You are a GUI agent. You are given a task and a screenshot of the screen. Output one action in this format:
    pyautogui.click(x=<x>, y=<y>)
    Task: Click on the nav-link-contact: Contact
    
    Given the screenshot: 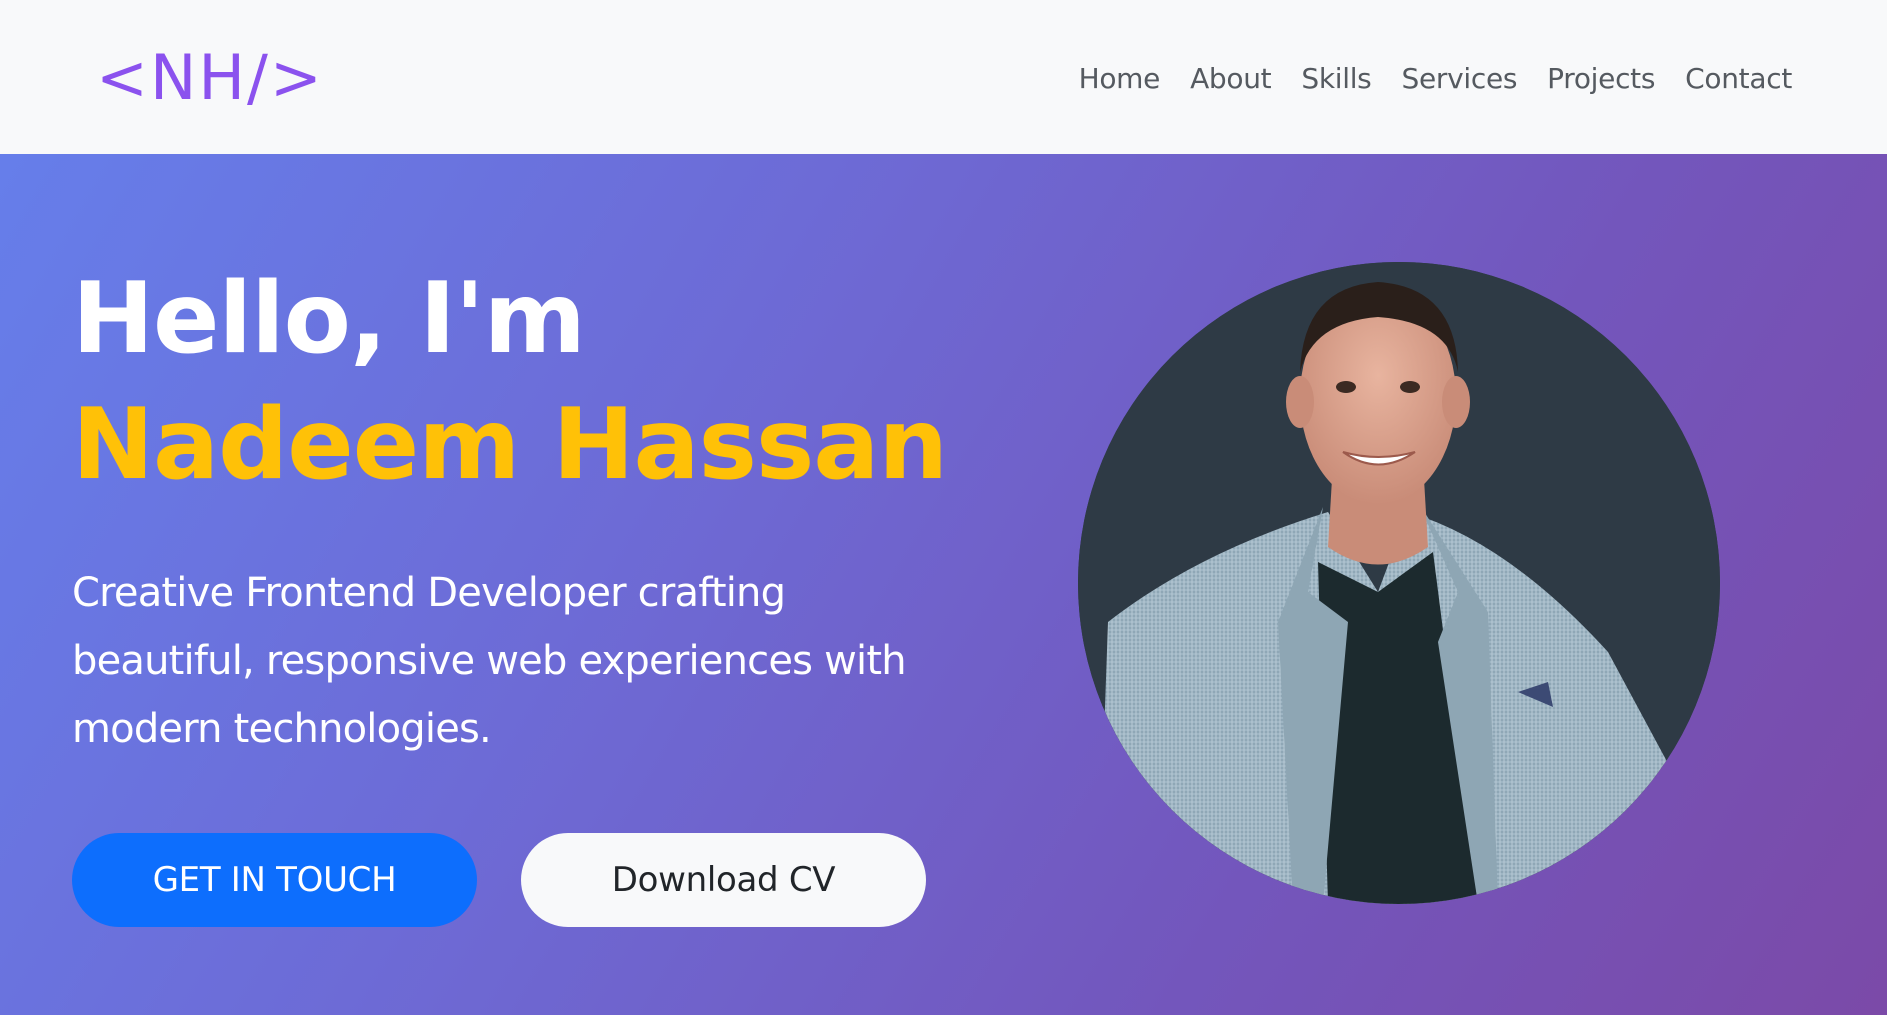 What is the action you would take?
    pyautogui.click(x=1738, y=78)
    